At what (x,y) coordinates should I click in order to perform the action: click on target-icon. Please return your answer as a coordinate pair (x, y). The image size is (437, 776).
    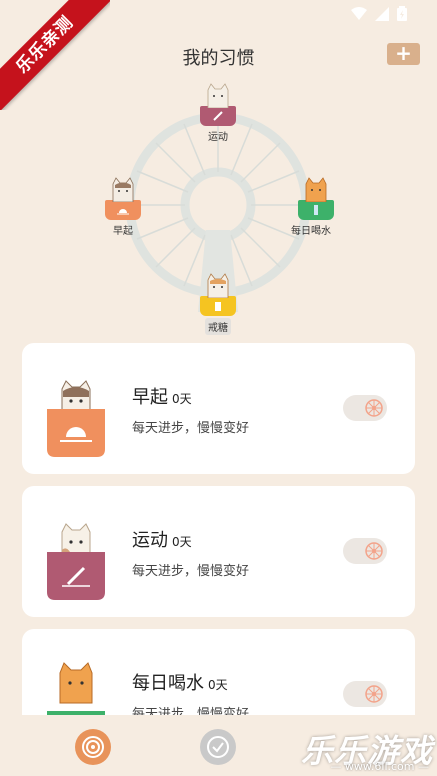
    Looking at the image, I should click on (93, 747).